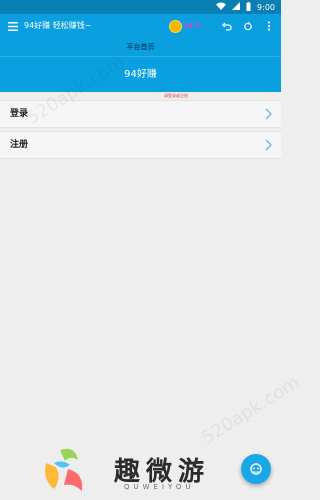 The width and height of the screenshot is (320, 500). What do you see at coordinates (64, 469) in the screenshot?
I see `quweiyou-logo-icon` at bounding box center [64, 469].